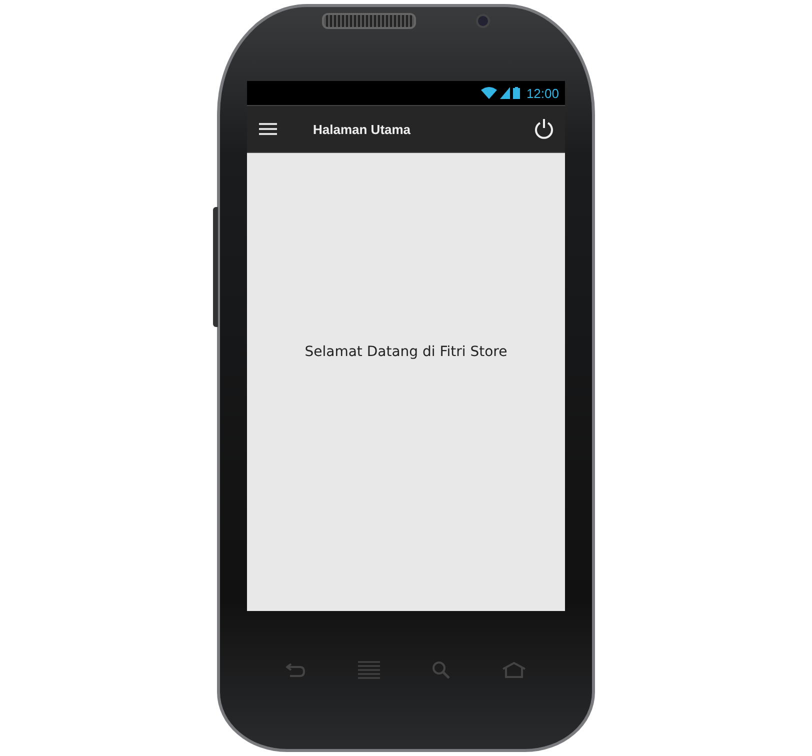  I want to click on menu-button, so click(268, 129).